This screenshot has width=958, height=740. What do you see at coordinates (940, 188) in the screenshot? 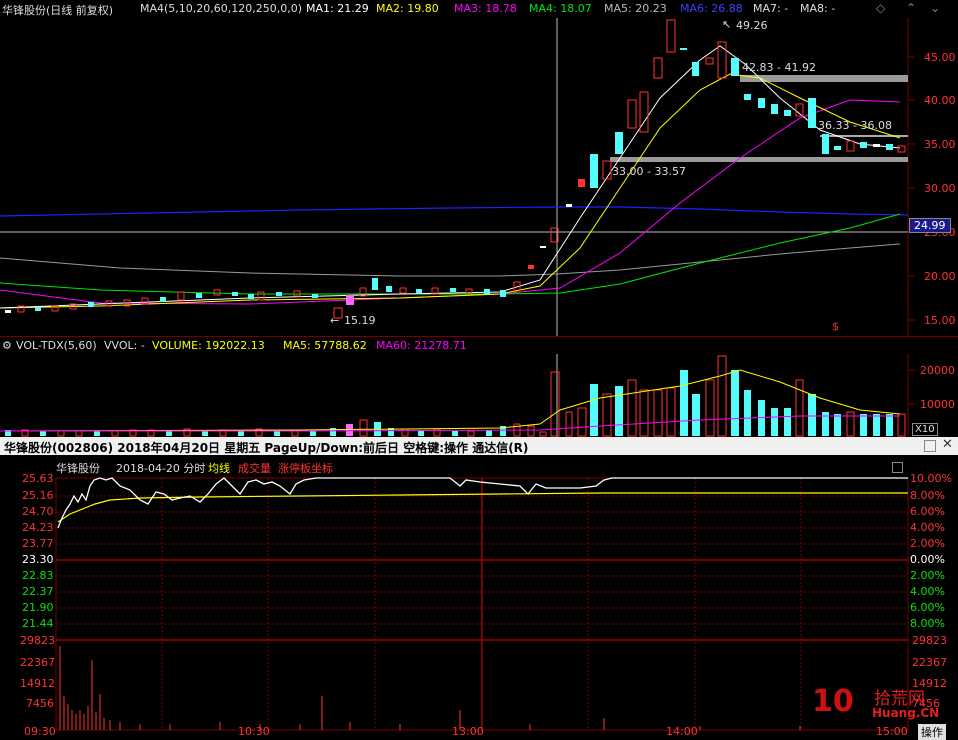
I see `price-tick: 30.00` at bounding box center [940, 188].